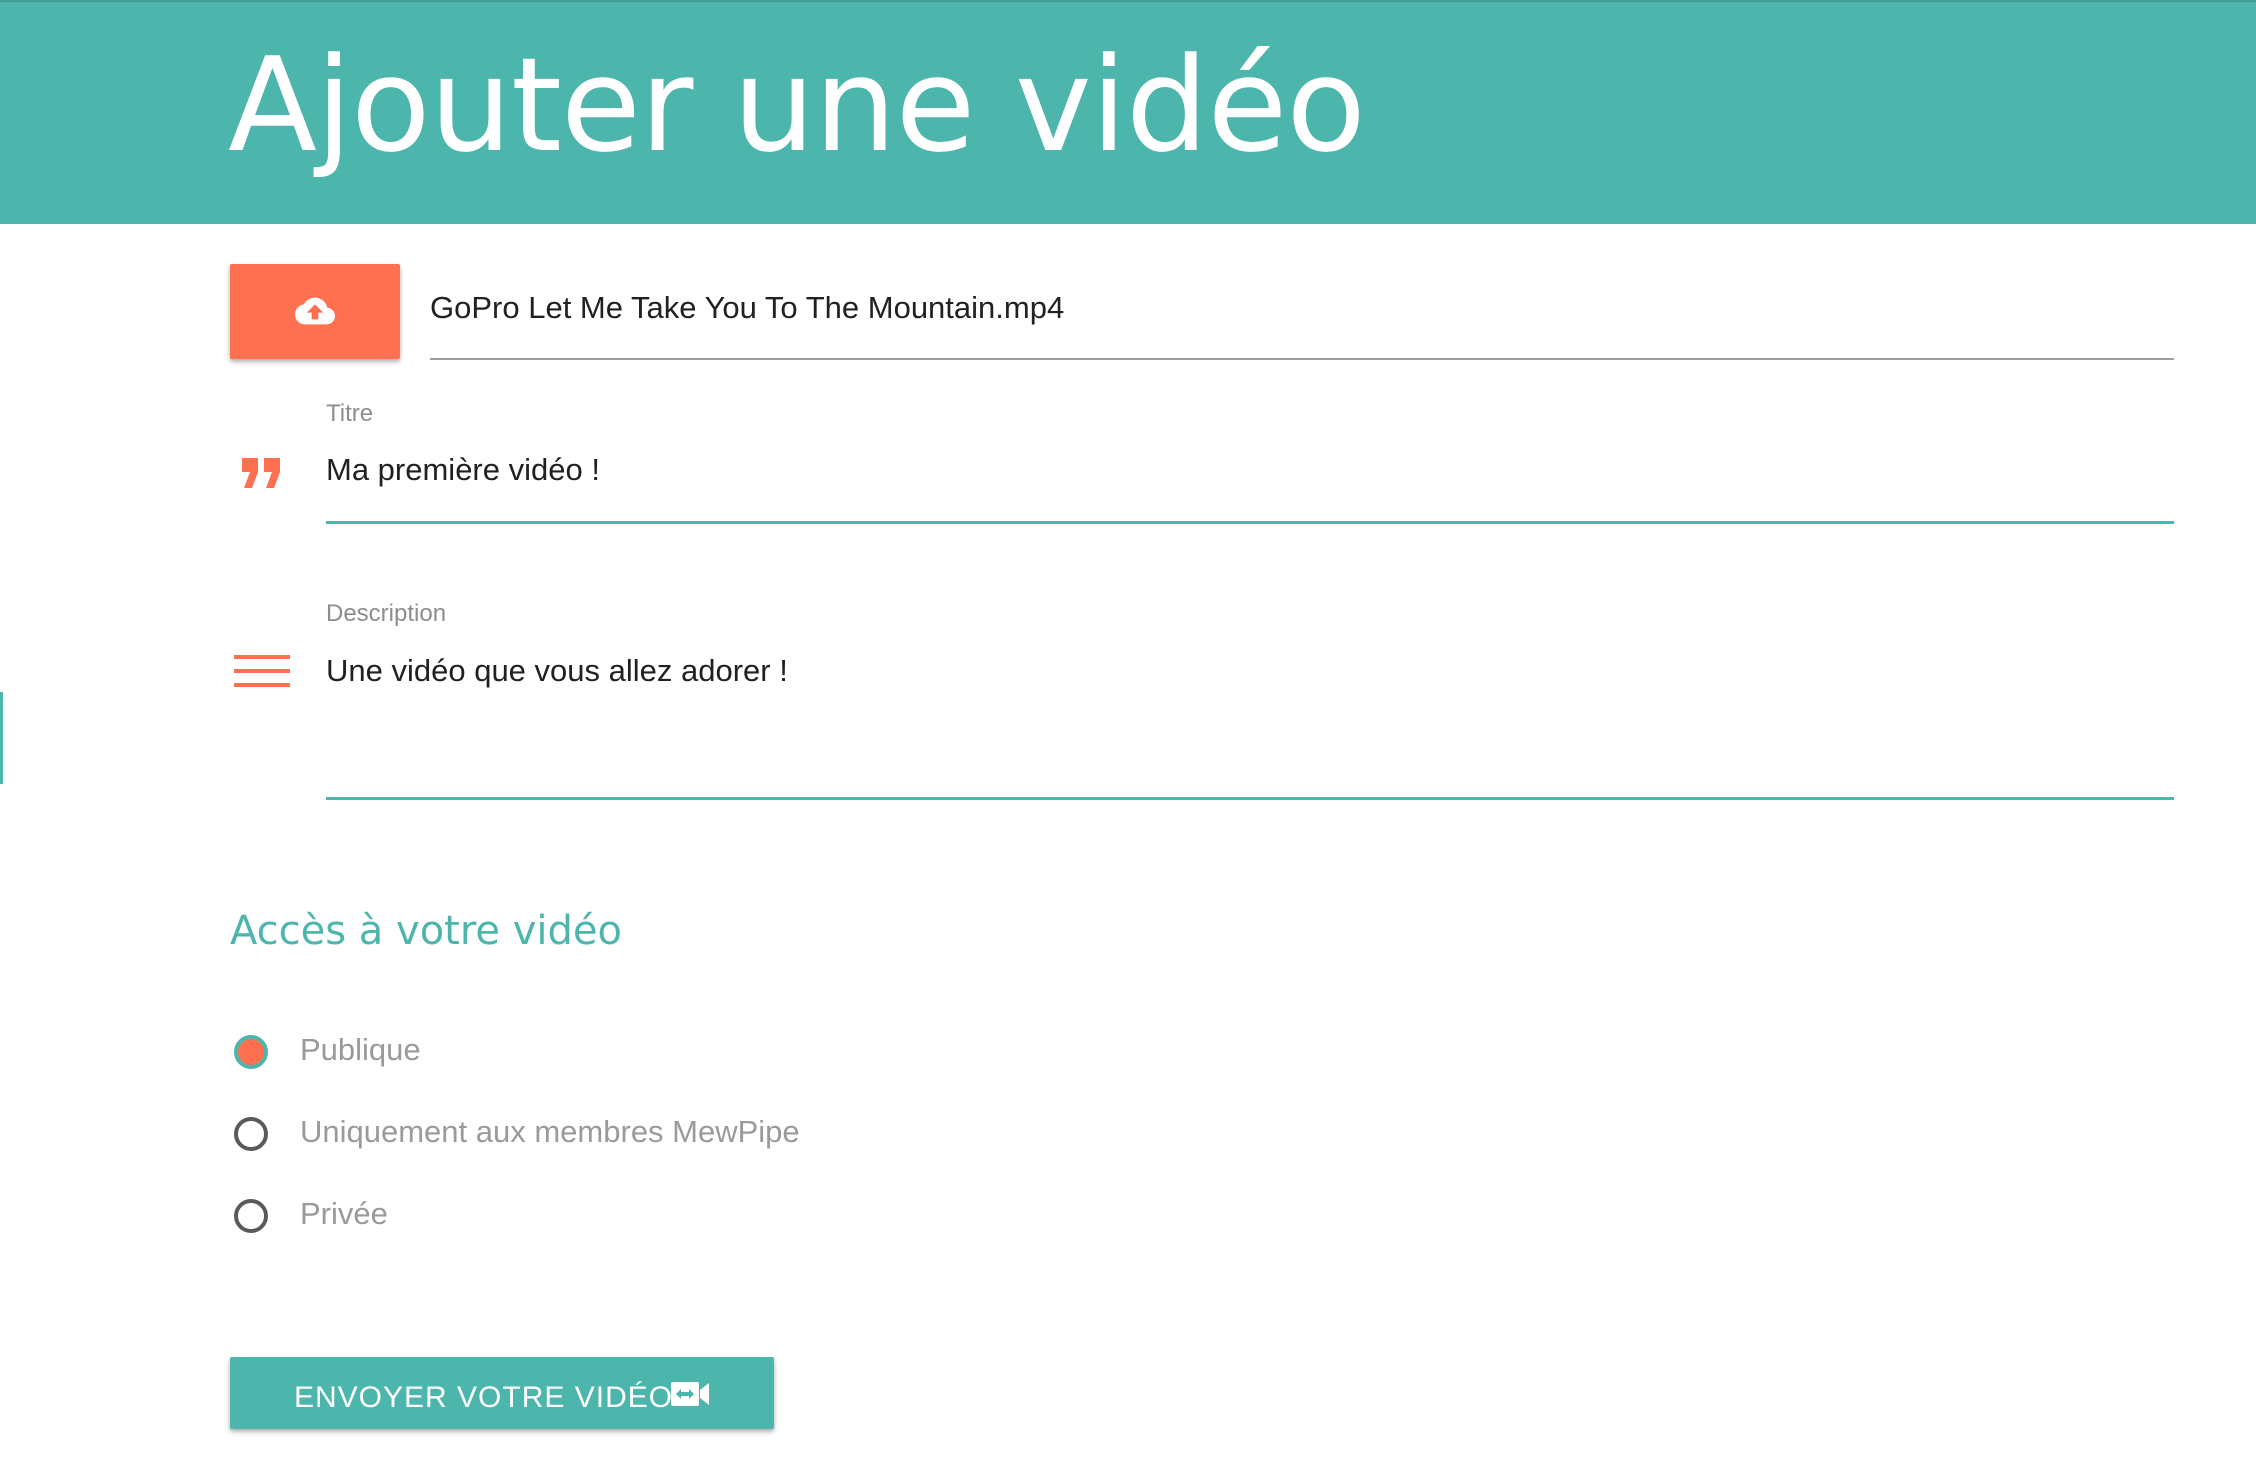  Describe the element at coordinates (251, 1052) in the screenshot. I see `radio-button-checked` at that location.